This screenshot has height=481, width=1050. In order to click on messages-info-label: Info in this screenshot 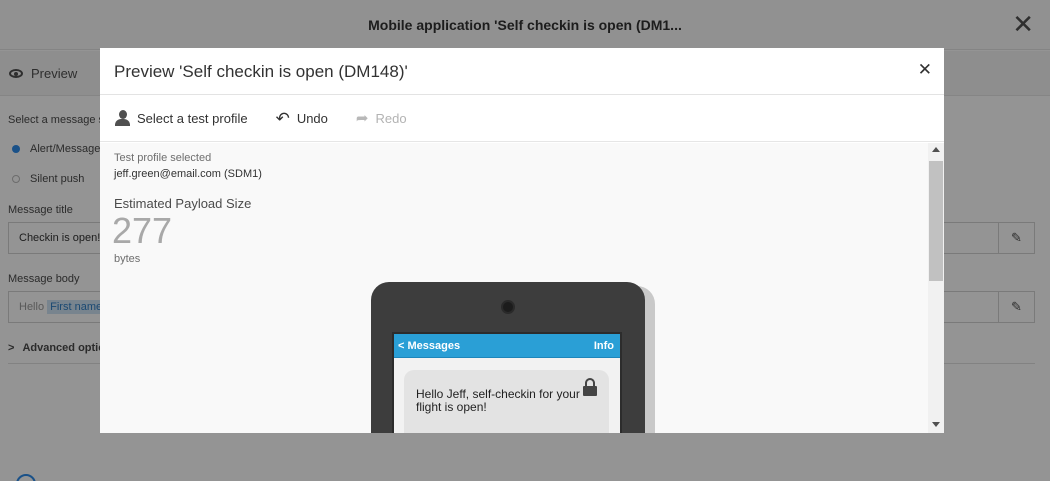, I will do `click(603, 346)`.